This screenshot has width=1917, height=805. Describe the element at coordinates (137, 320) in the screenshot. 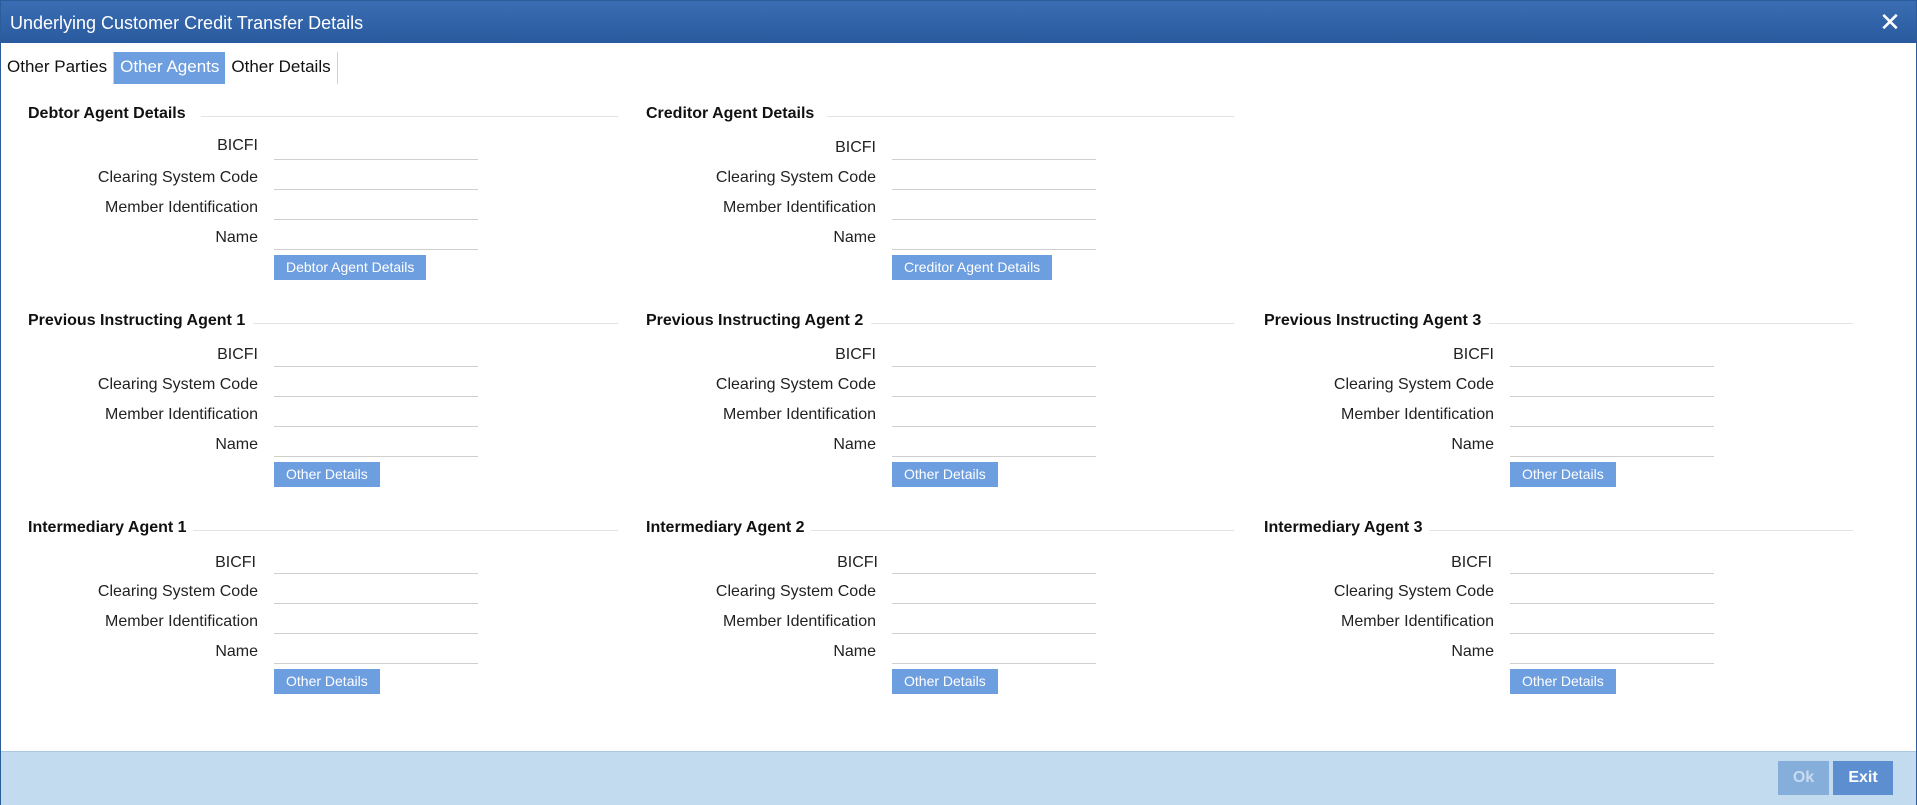

I see `section-title: Previous Instructing Agent 1` at that location.